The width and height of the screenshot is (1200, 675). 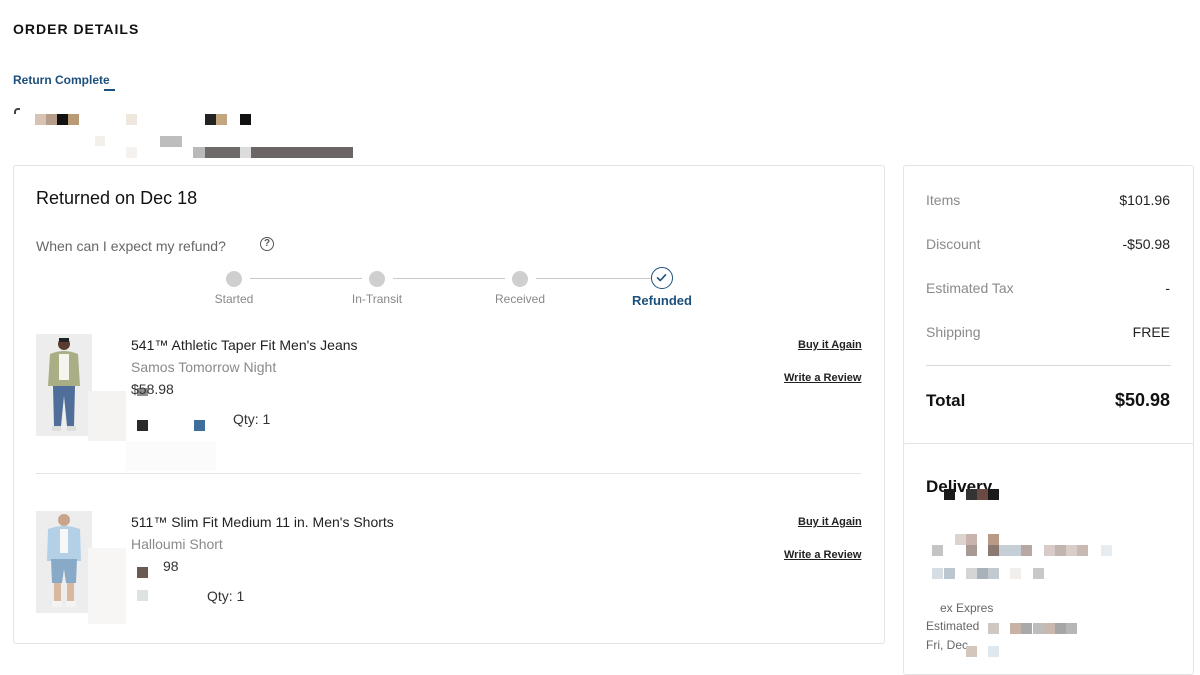 What do you see at coordinates (946, 400) in the screenshot?
I see `summary-total-label: Total` at bounding box center [946, 400].